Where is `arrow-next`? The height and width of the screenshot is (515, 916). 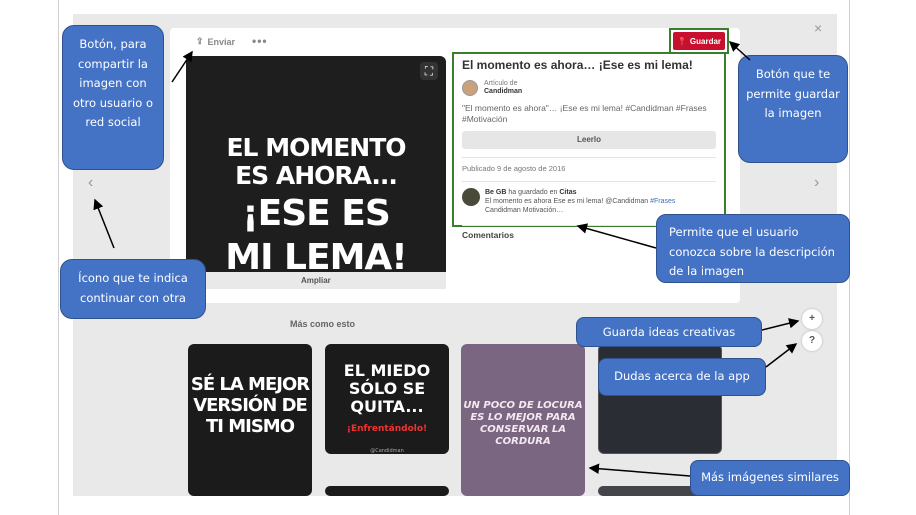
arrow-next is located at coordinates (104, 223).